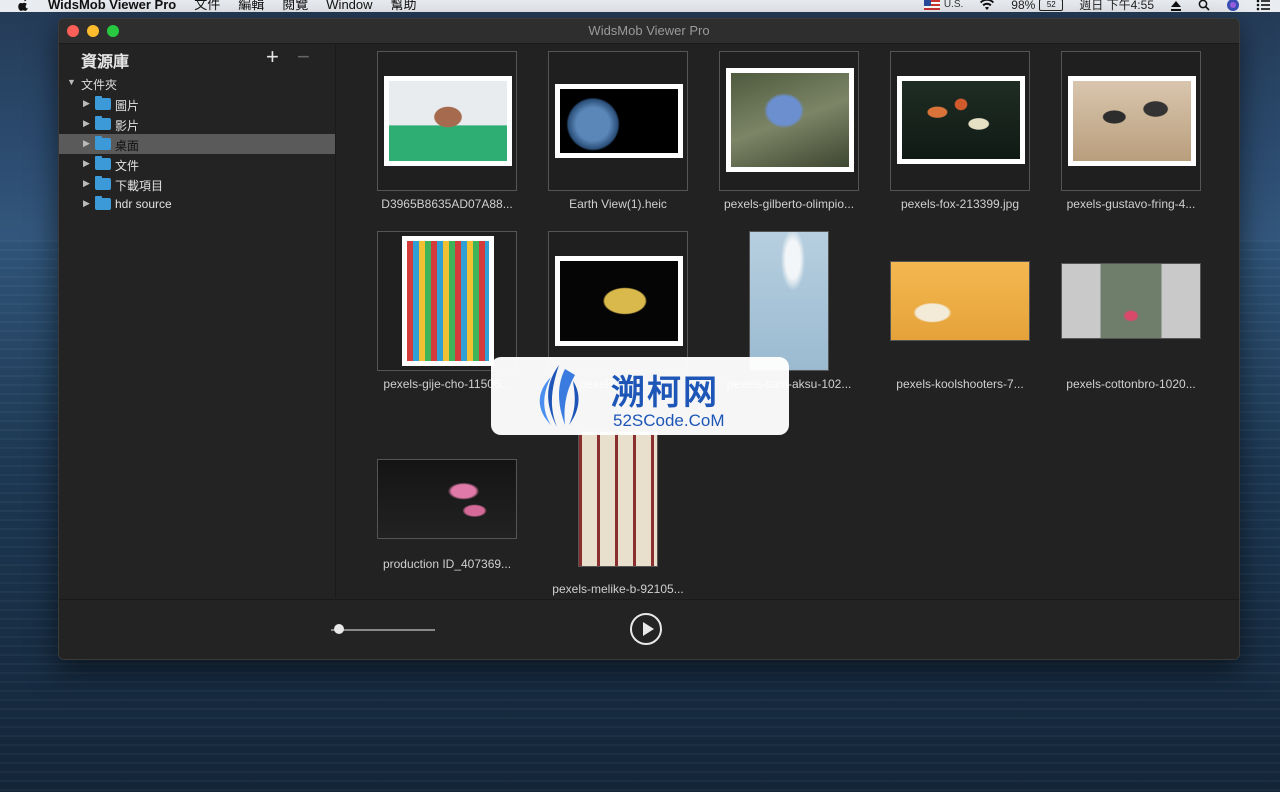 Image resolution: width=1280 pixels, height=792 pixels. What do you see at coordinates (931, 5) in the screenshot?
I see `us-flag-icon` at bounding box center [931, 5].